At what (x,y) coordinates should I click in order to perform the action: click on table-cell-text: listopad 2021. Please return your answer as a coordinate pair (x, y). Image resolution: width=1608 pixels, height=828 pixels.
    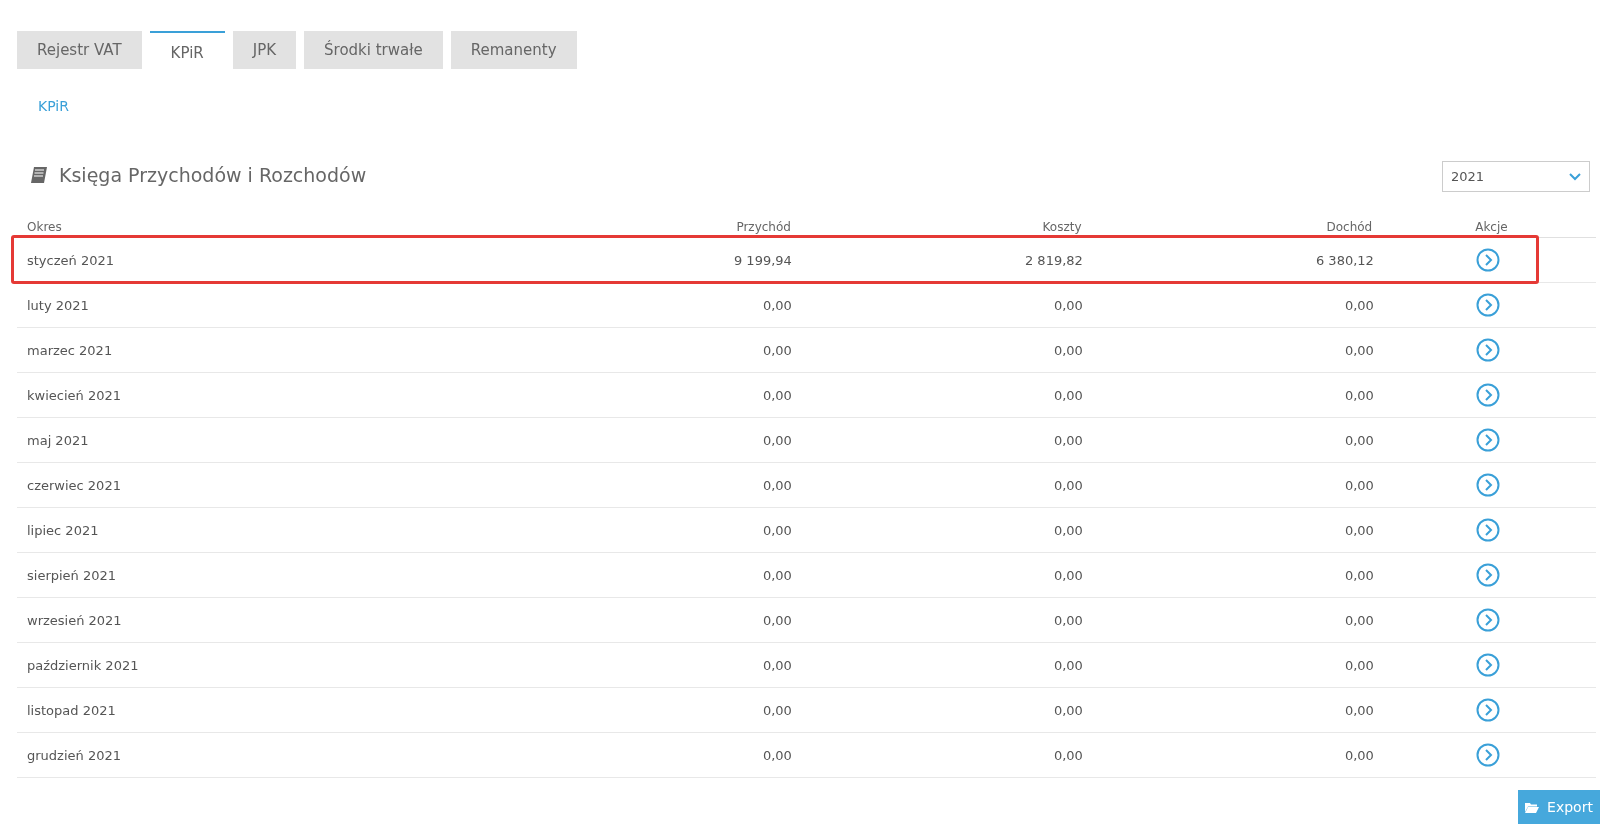
    Looking at the image, I should click on (71, 710).